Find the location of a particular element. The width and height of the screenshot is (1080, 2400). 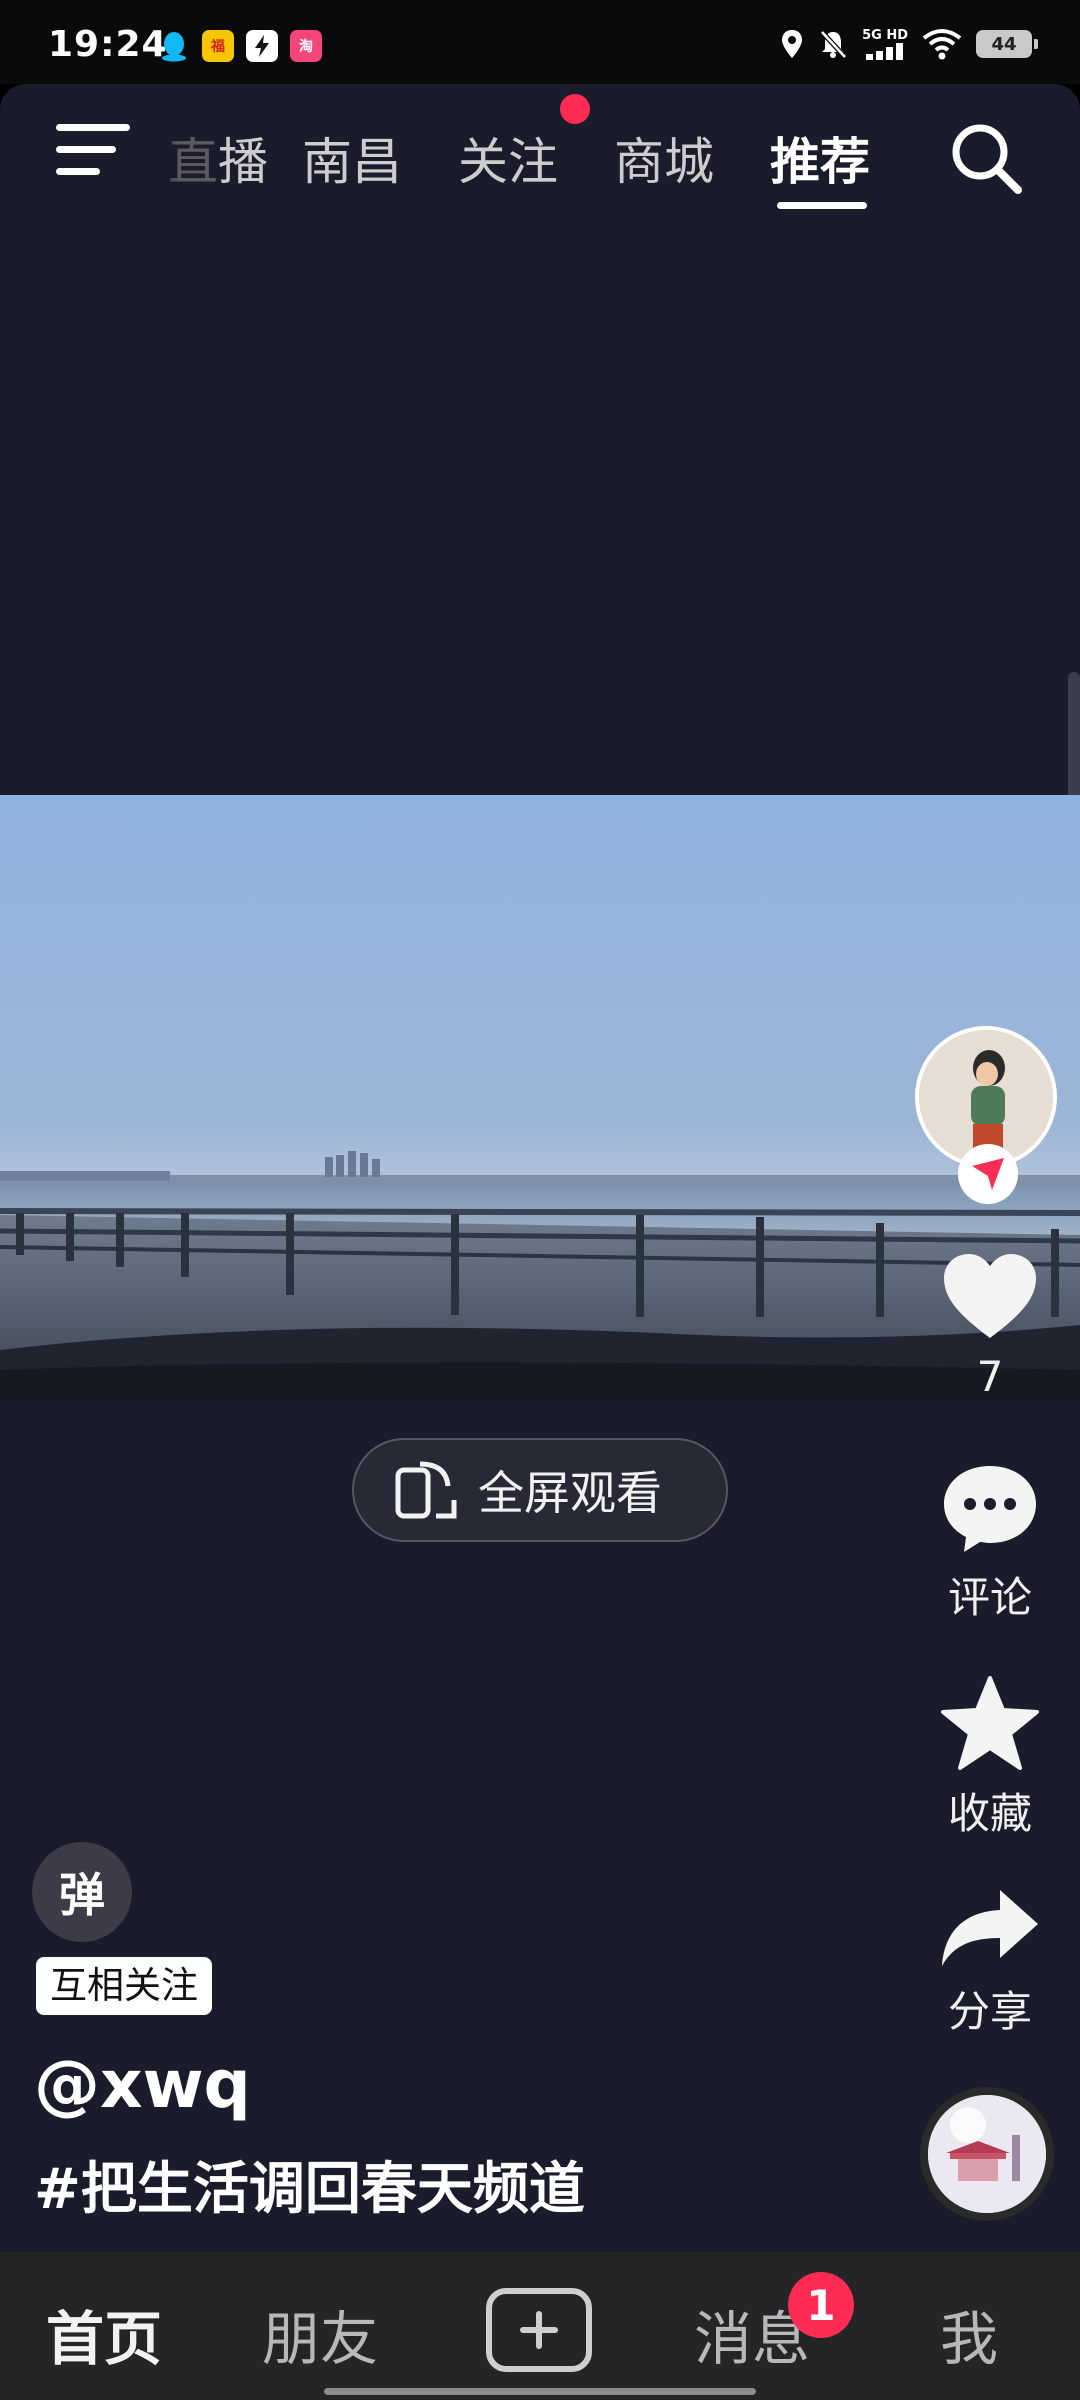

top-nav: 直播 南昌 关注 商城 推荐 is located at coordinates (540, 159).